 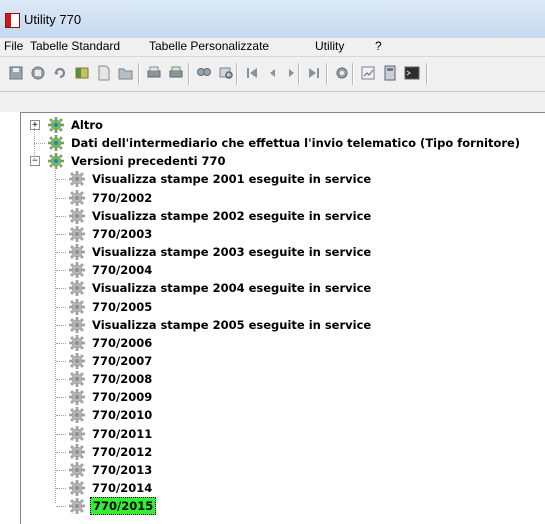 What do you see at coordinates (87, 125) in the screenshot?
I see `tree-node-label: Altro` at bounding box center [87, 125].